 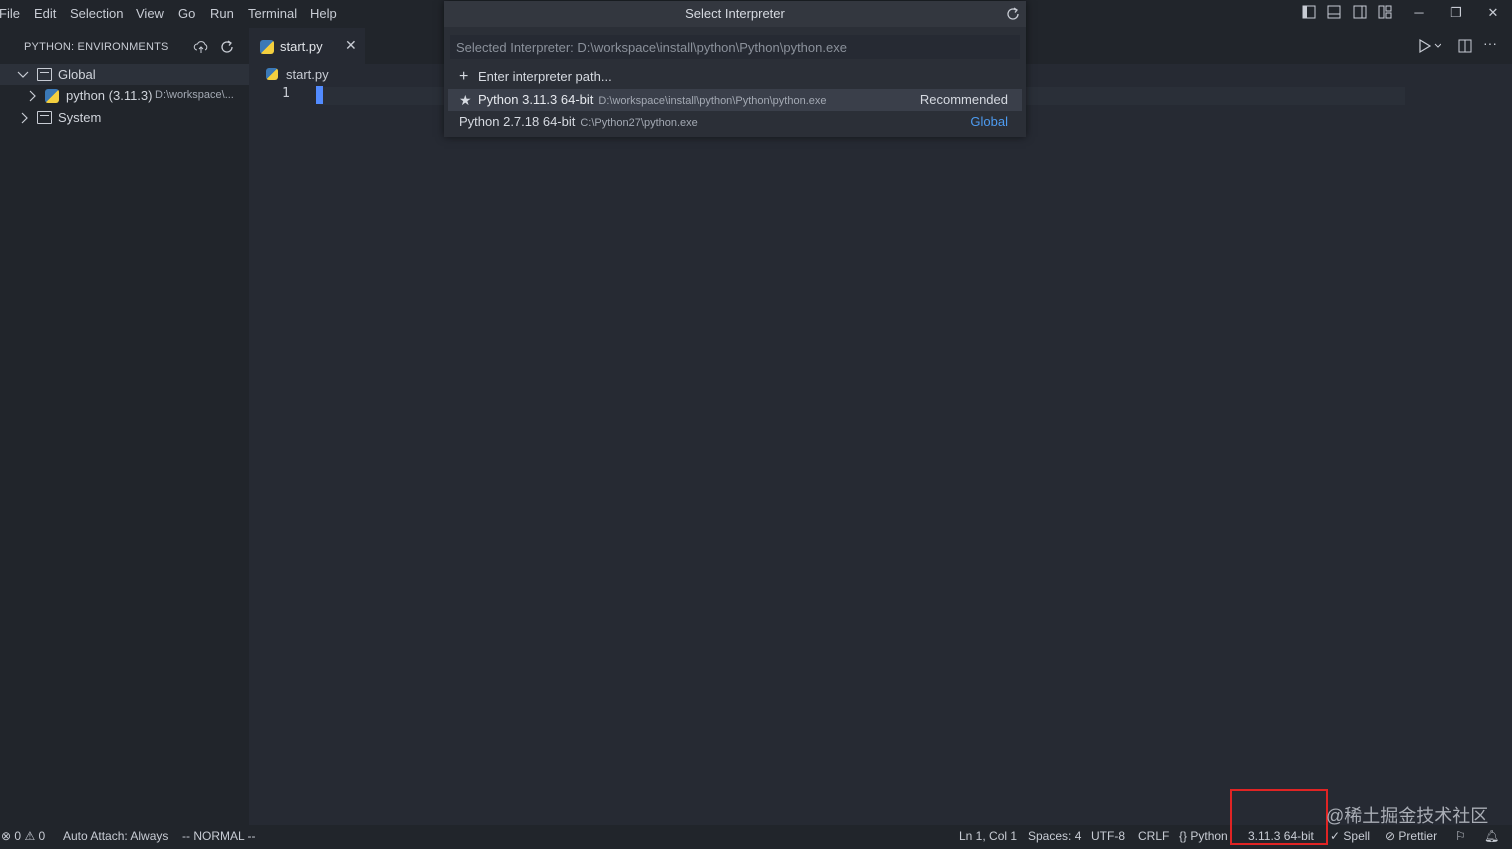 What do you see at coordinates (150, 13) in the screenshot?
I see `menu-view: View` at bounding box center [150, 13].